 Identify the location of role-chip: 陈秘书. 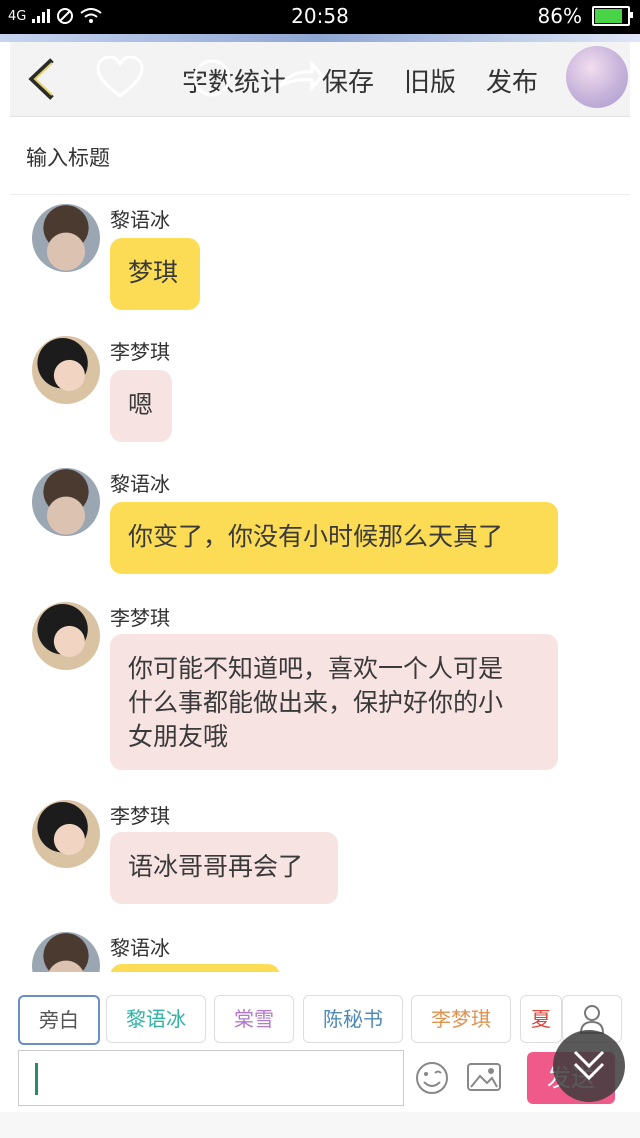
(353, 1019).